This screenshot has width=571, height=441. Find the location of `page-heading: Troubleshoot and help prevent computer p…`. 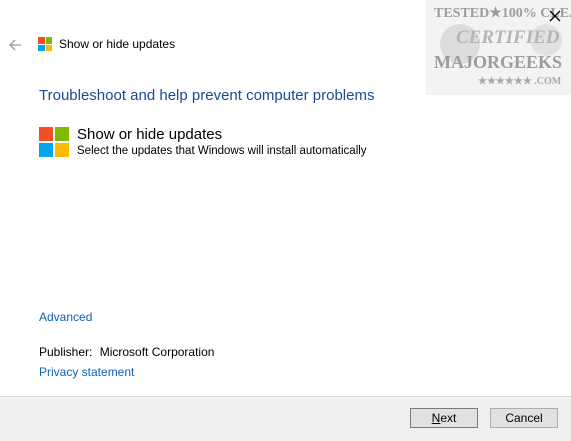

page-heading: Troubleshoot and help prevent computer p… is located at coordinates (207, 95).